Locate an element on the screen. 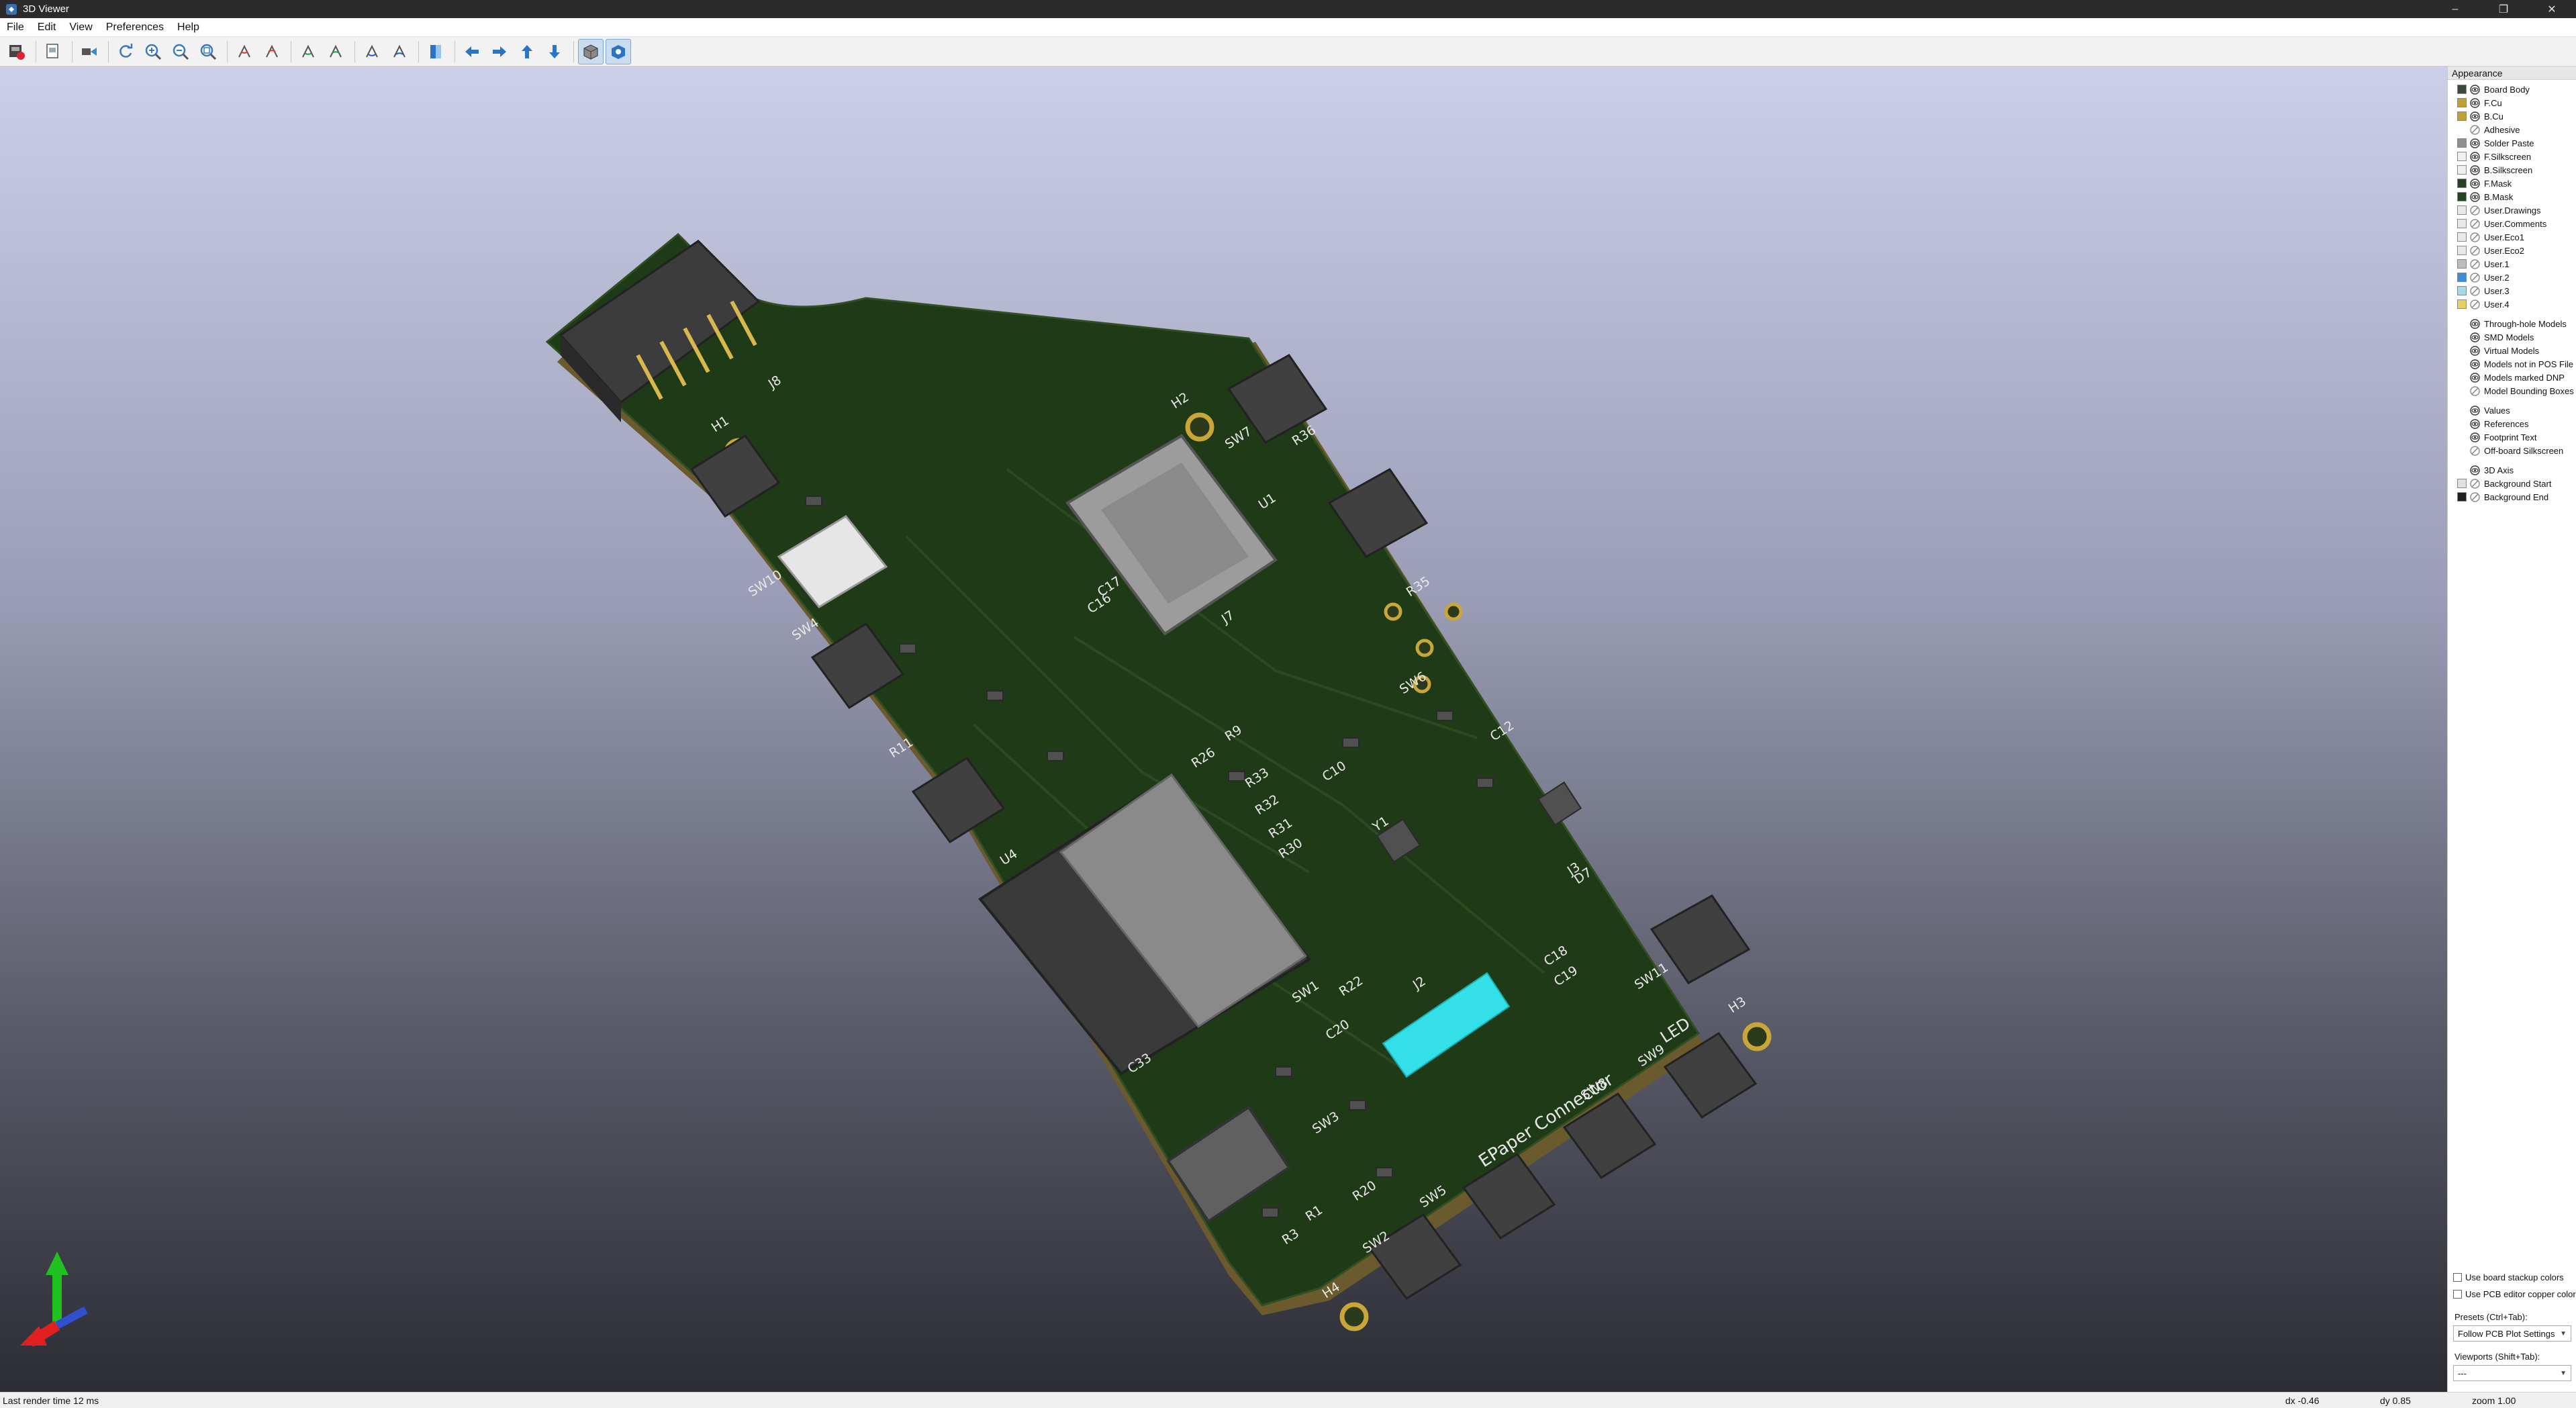 The image size is (2576, 1408). rotate-x-ccw-button is located at coordinates (272, 51).